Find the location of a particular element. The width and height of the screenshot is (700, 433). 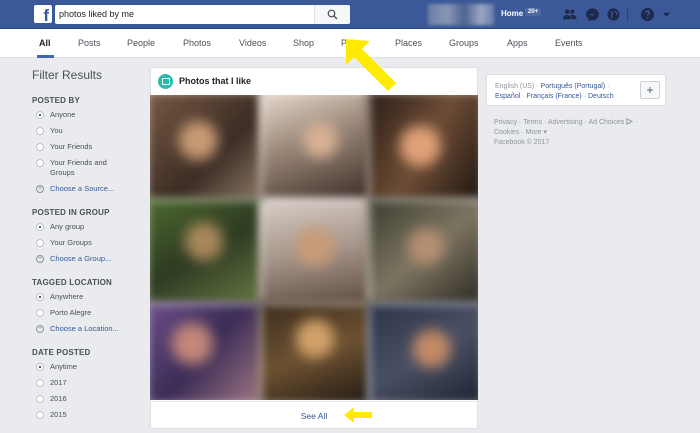

tab-all: All is located at coordinates (45, 43).